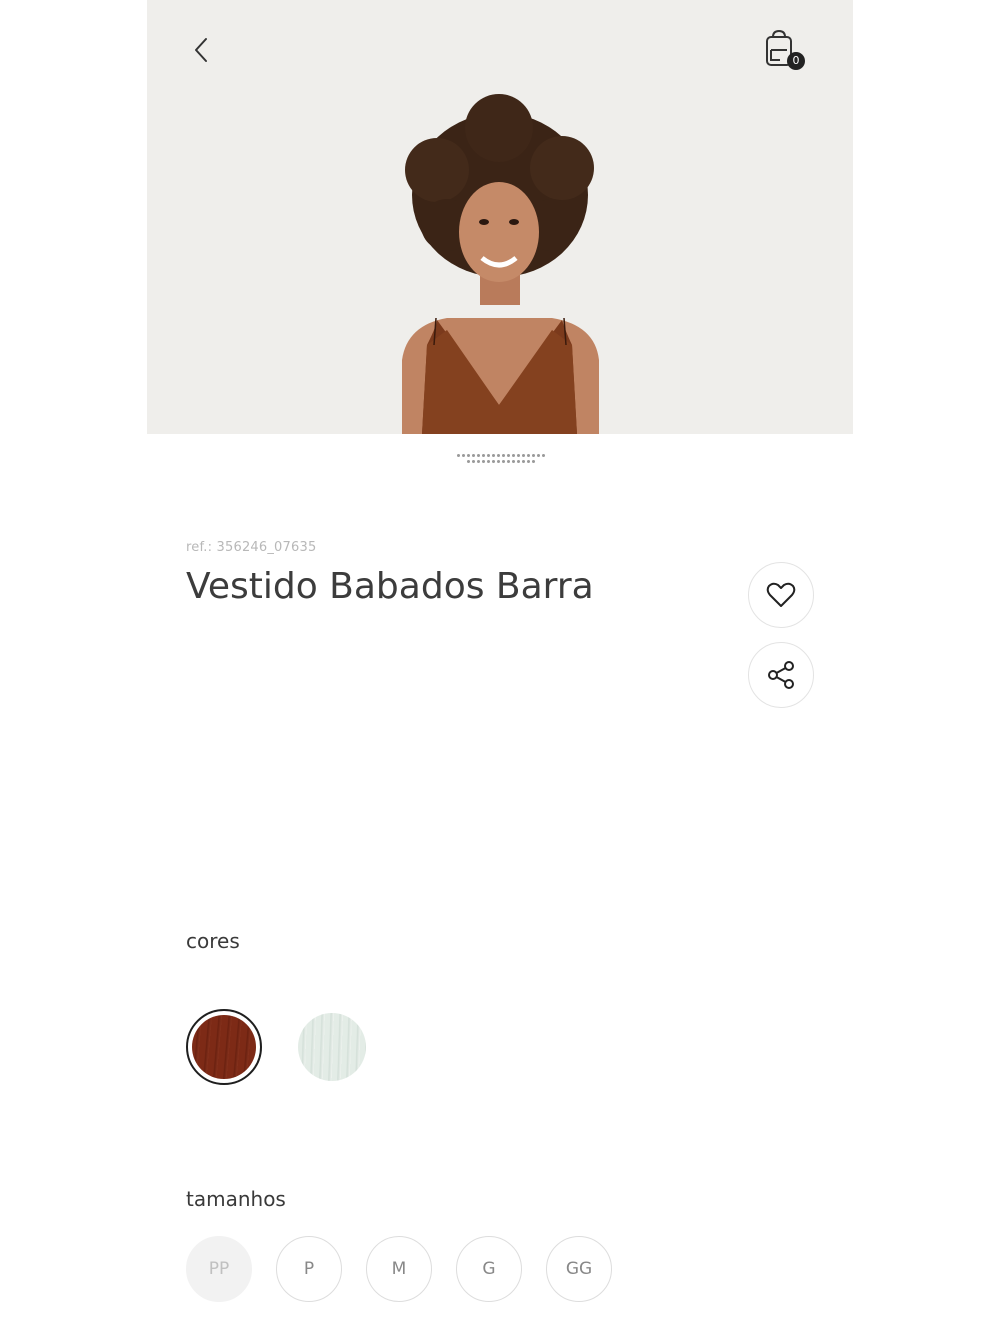 This screenshot has width=1000, height=1333. What do you see at coordinates (500, 264) in the screenshot?
I see `model-photo` at bounding box center [500, 264].